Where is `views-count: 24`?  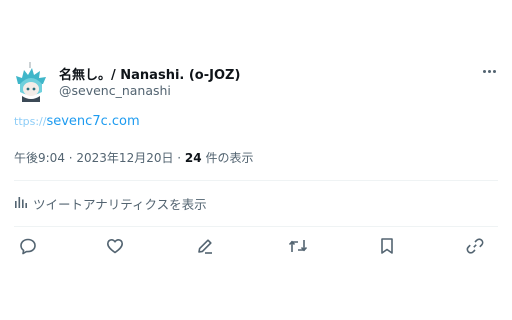
views-count: 24 is located at coordinates (193, 158).